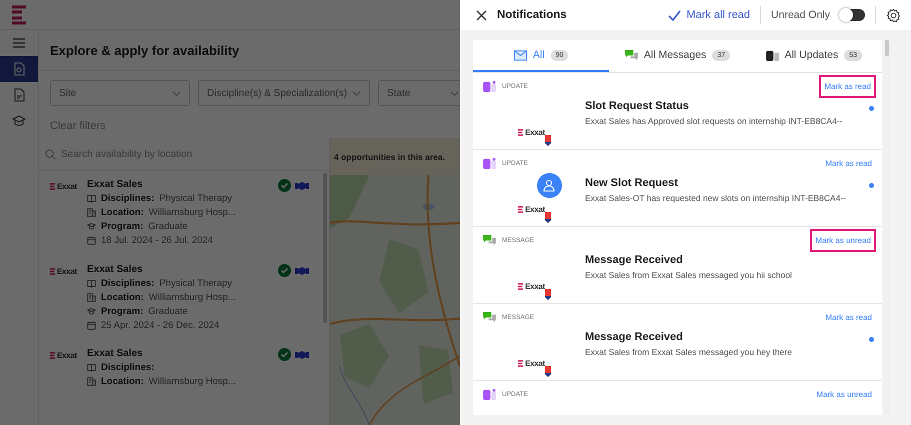  I want to click on notification-body: Exxat Sales-OT has requested new slots on internship INT-EB8CA4--, so click(716, 198).